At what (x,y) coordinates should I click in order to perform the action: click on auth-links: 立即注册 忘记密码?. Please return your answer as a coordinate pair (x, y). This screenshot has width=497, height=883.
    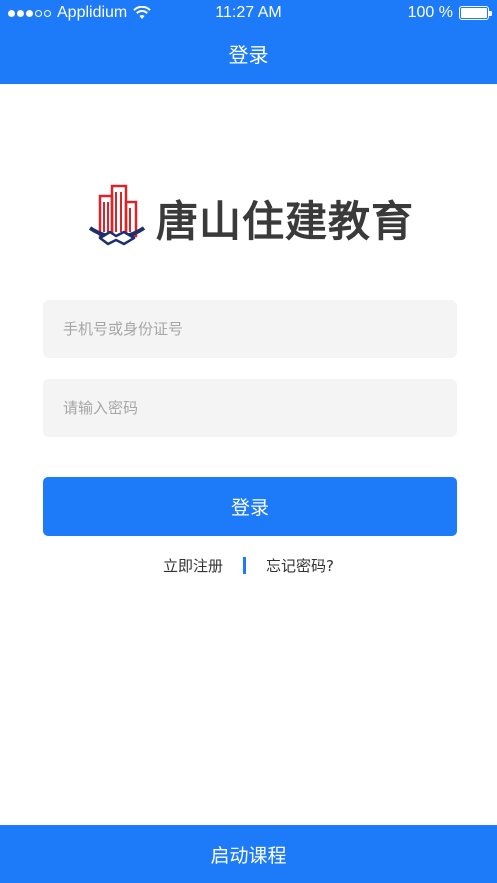
    Looking at the image, I should click on (248, 565).